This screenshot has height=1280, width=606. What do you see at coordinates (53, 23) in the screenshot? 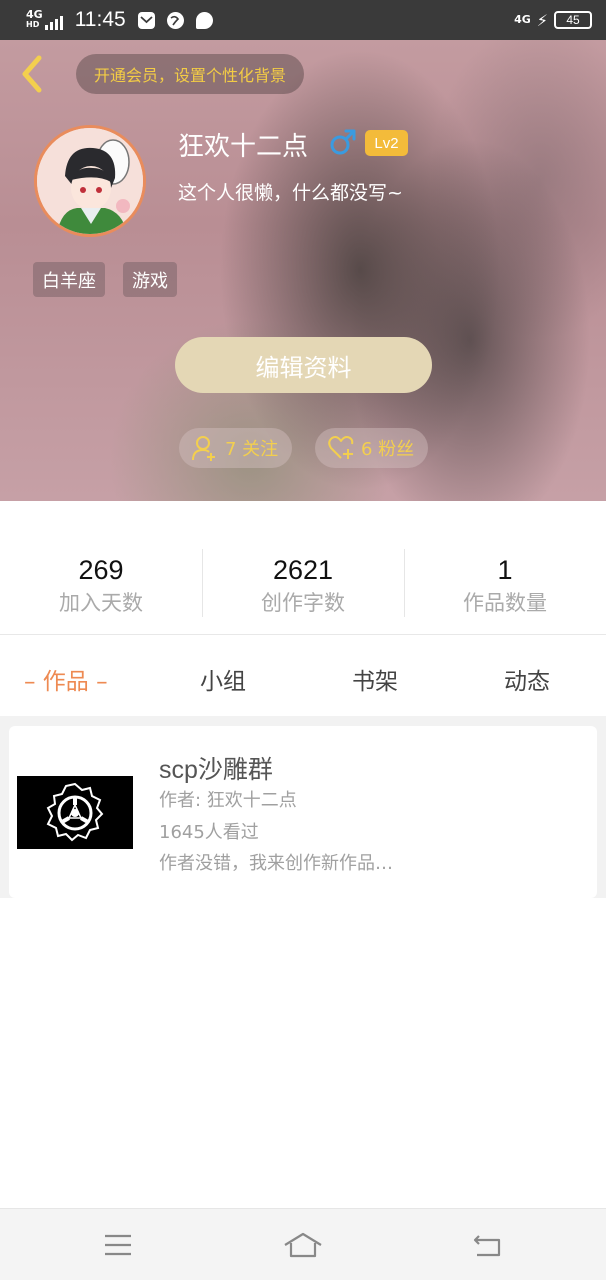
I see `signal-icon` at bounding box center [53, 23].